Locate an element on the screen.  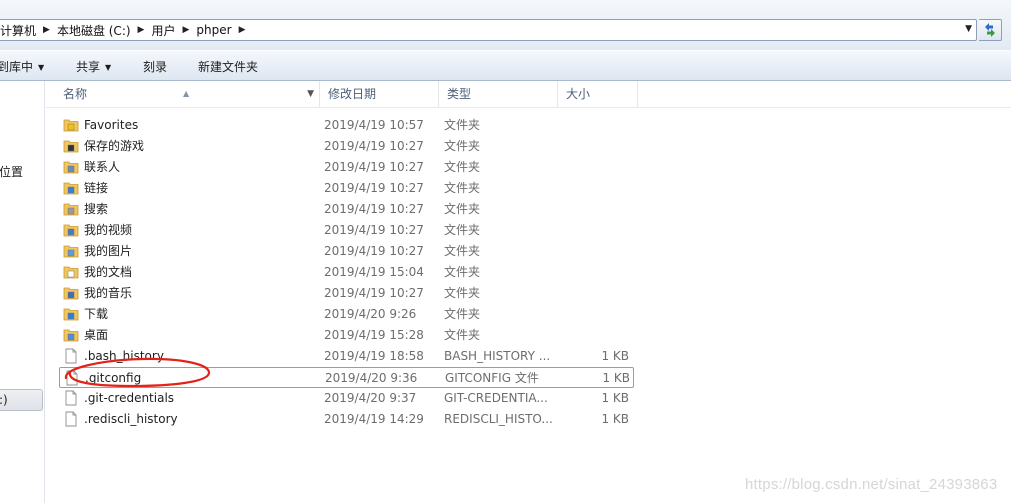
file-row: 联系人 2019/4/19 10:27 文件夹 is located at coordinates (346, 167).